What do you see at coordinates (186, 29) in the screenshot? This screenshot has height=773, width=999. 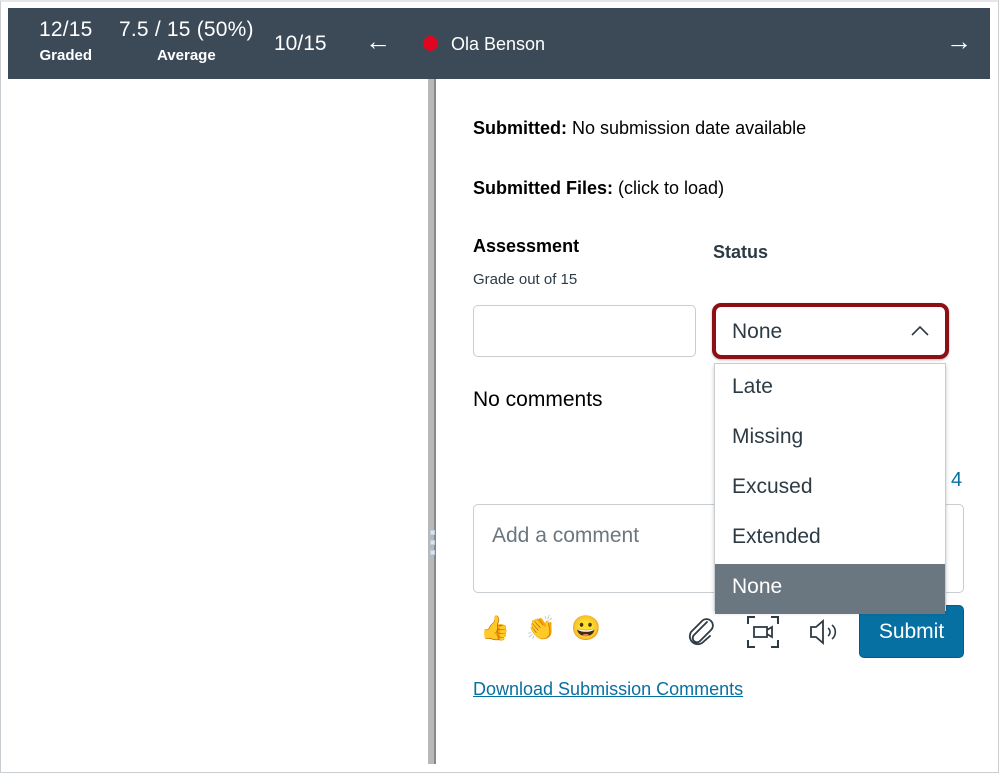 I see `average-value: 7.5 / 15 (50%)` at bounding box center [186, 29].